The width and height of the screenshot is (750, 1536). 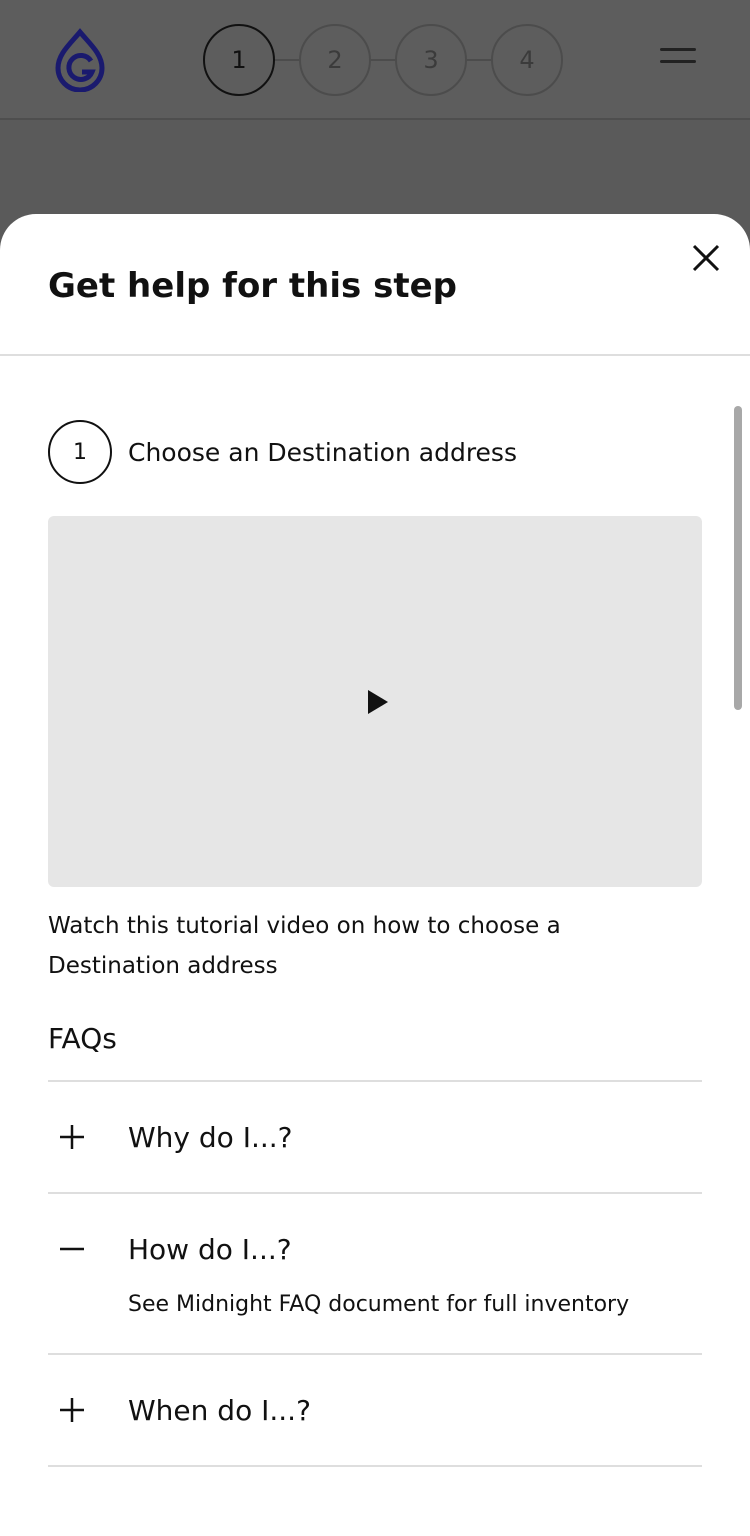 I want to click on step-number-badge: 1, so click(x=80, y=452).